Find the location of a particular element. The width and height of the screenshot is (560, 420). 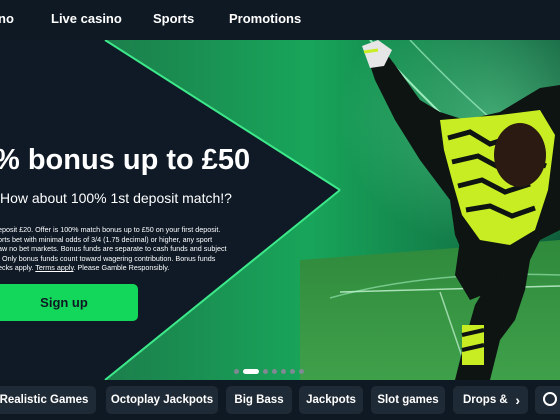

nav-item-live-casino: Live casino is located at coordinates (86, 18).